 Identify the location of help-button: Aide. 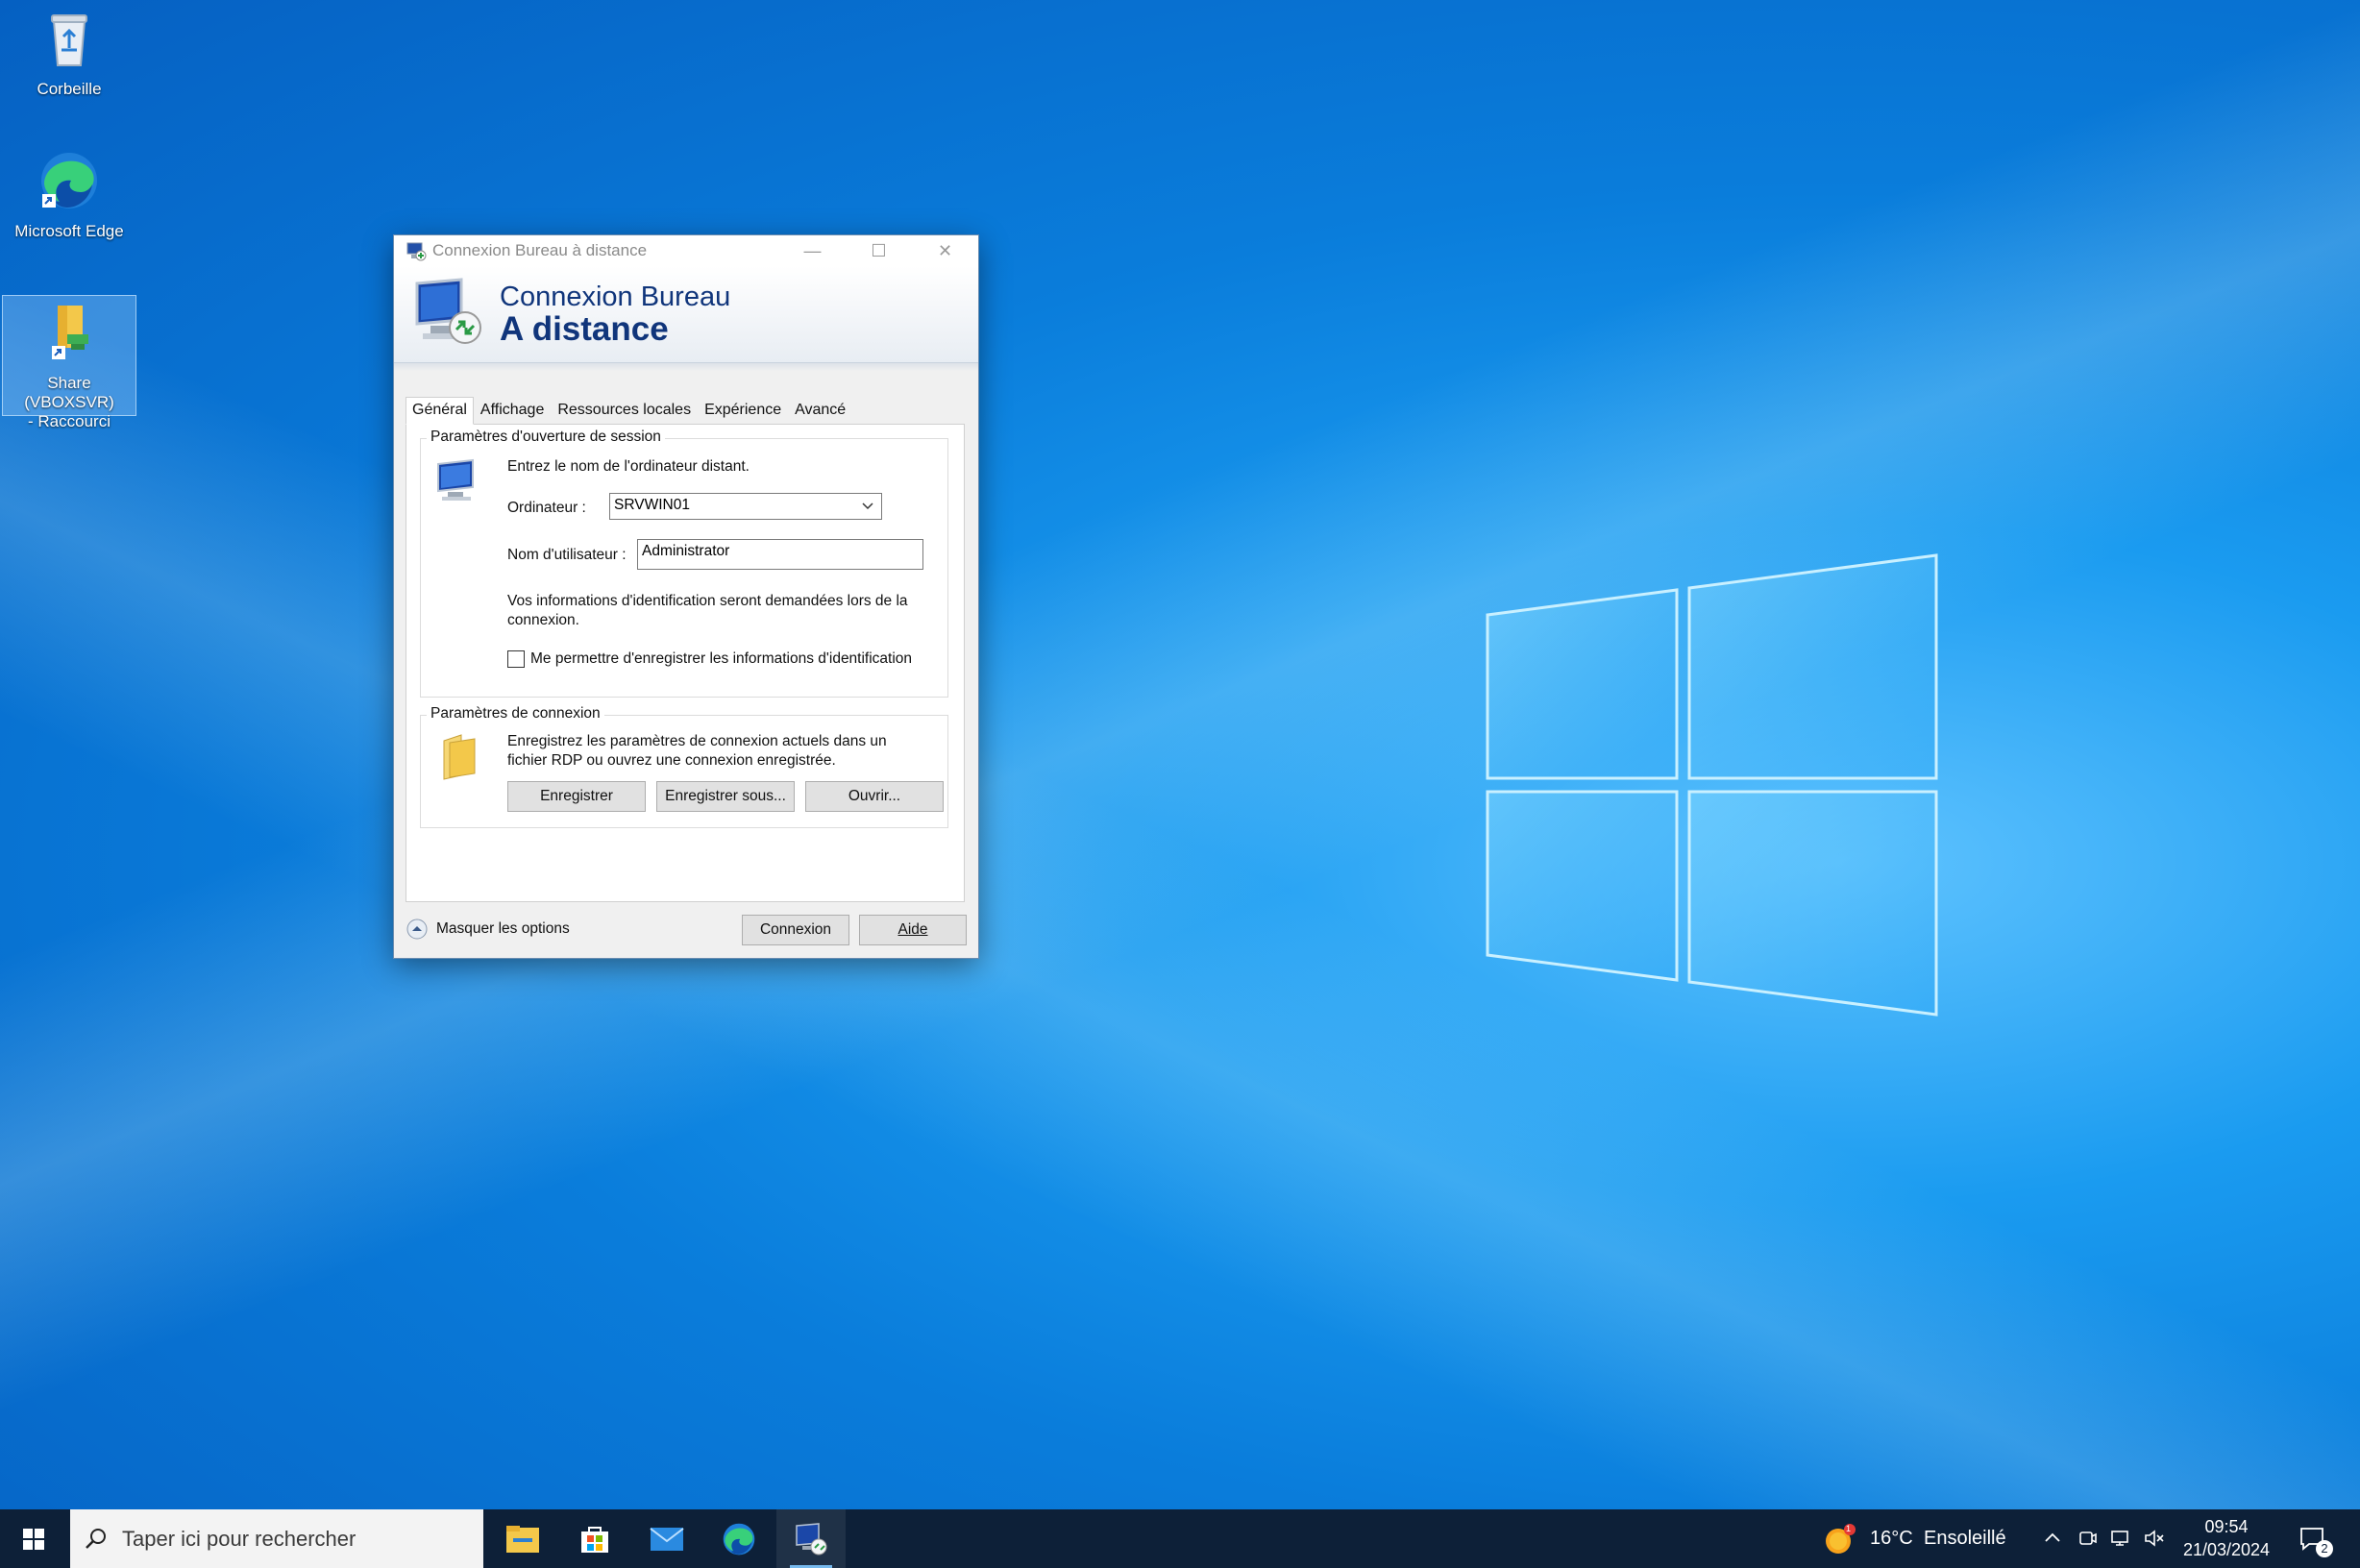
(913, 930).